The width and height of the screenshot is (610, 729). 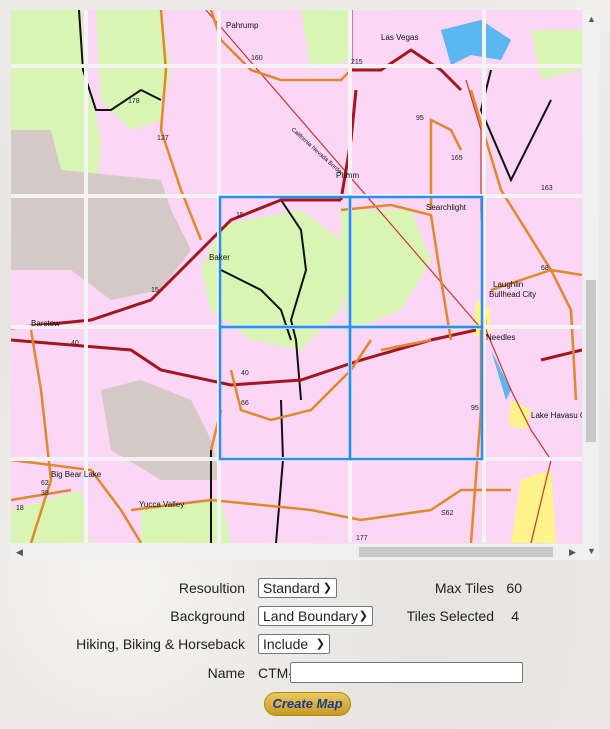 I want to click on svg-text: 127, so click(x=163, y=138).